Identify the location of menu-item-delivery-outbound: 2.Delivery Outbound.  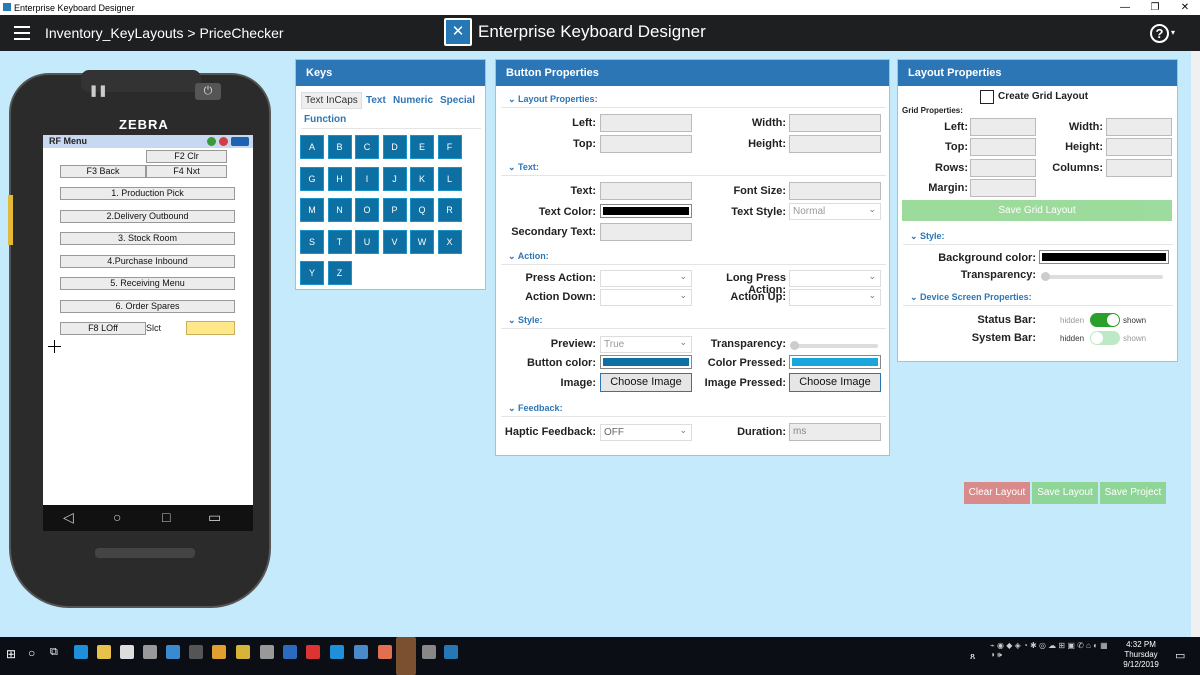
(147, 216).